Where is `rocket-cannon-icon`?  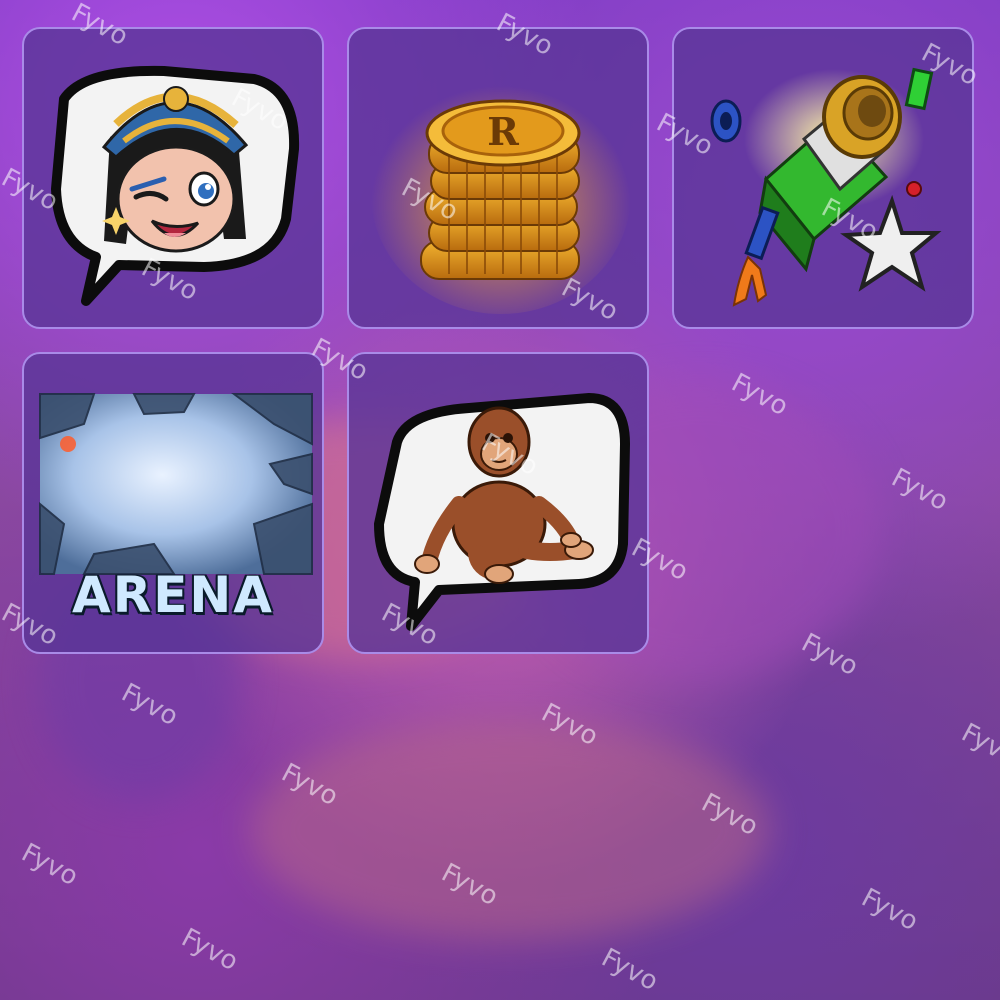
rocket-cannon-icon is located at coordinates (826, 187).